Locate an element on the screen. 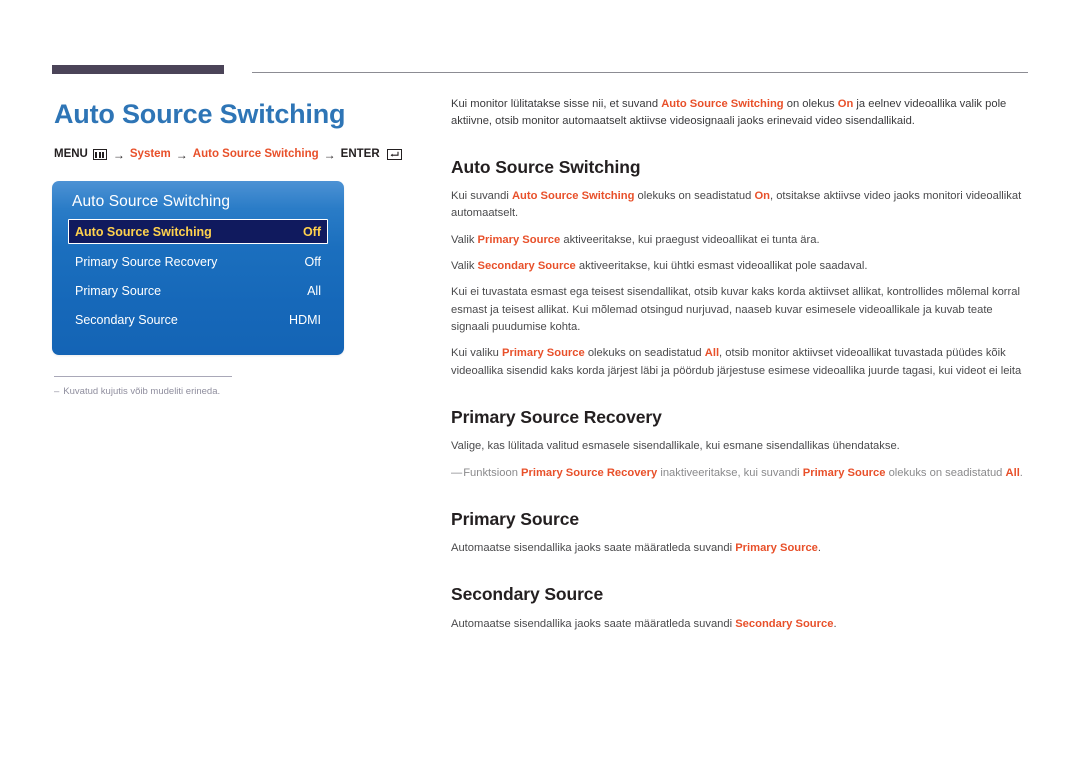  intro-text-2: on olekus is located at coordinates (810, 104).